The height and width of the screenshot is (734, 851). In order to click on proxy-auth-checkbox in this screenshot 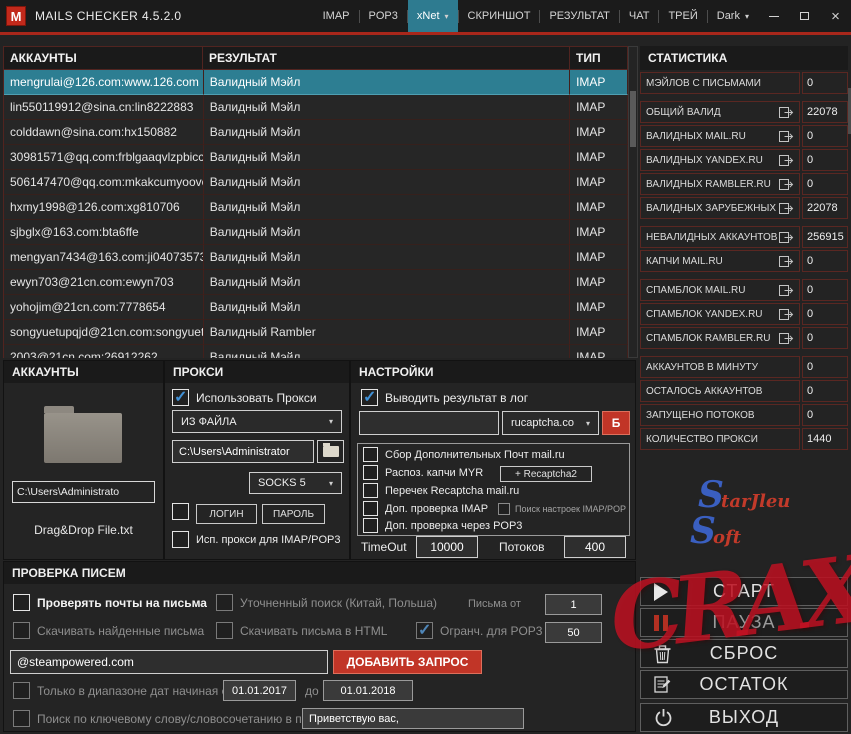, I will do `click(180, 511)`.